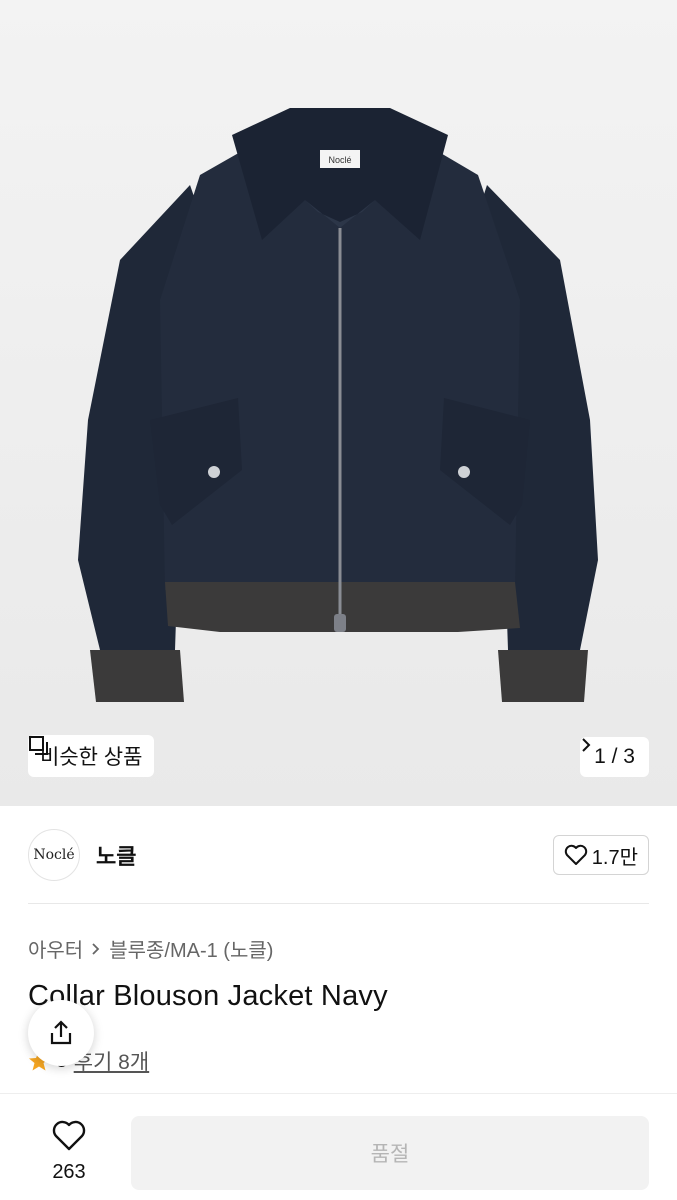 This screenshot has height=1200, width=677. Describe the element at coordinates (38, 745) in the screenshot. I see `similar-items-icon` at that location.